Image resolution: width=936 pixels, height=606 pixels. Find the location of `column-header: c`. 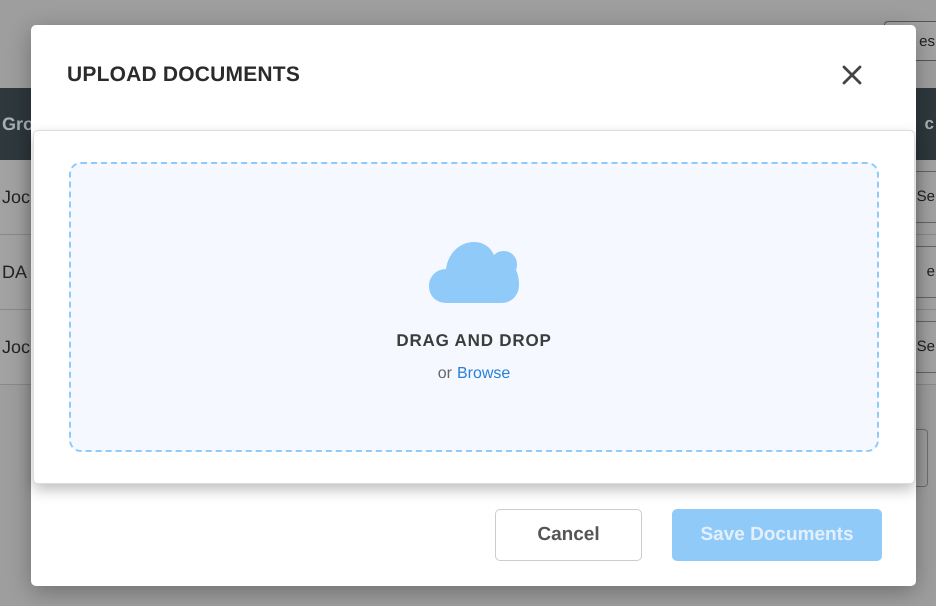

column-header: c is located at coordinates (929, 124).